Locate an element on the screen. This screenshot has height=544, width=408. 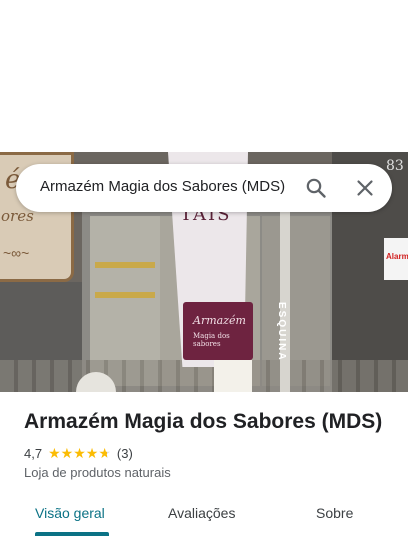
posted-paper is located at coordinates (233, 376).